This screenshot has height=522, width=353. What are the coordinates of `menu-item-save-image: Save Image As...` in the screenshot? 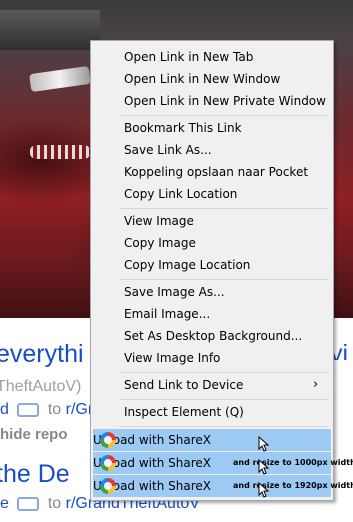 It's located at (212, 292).